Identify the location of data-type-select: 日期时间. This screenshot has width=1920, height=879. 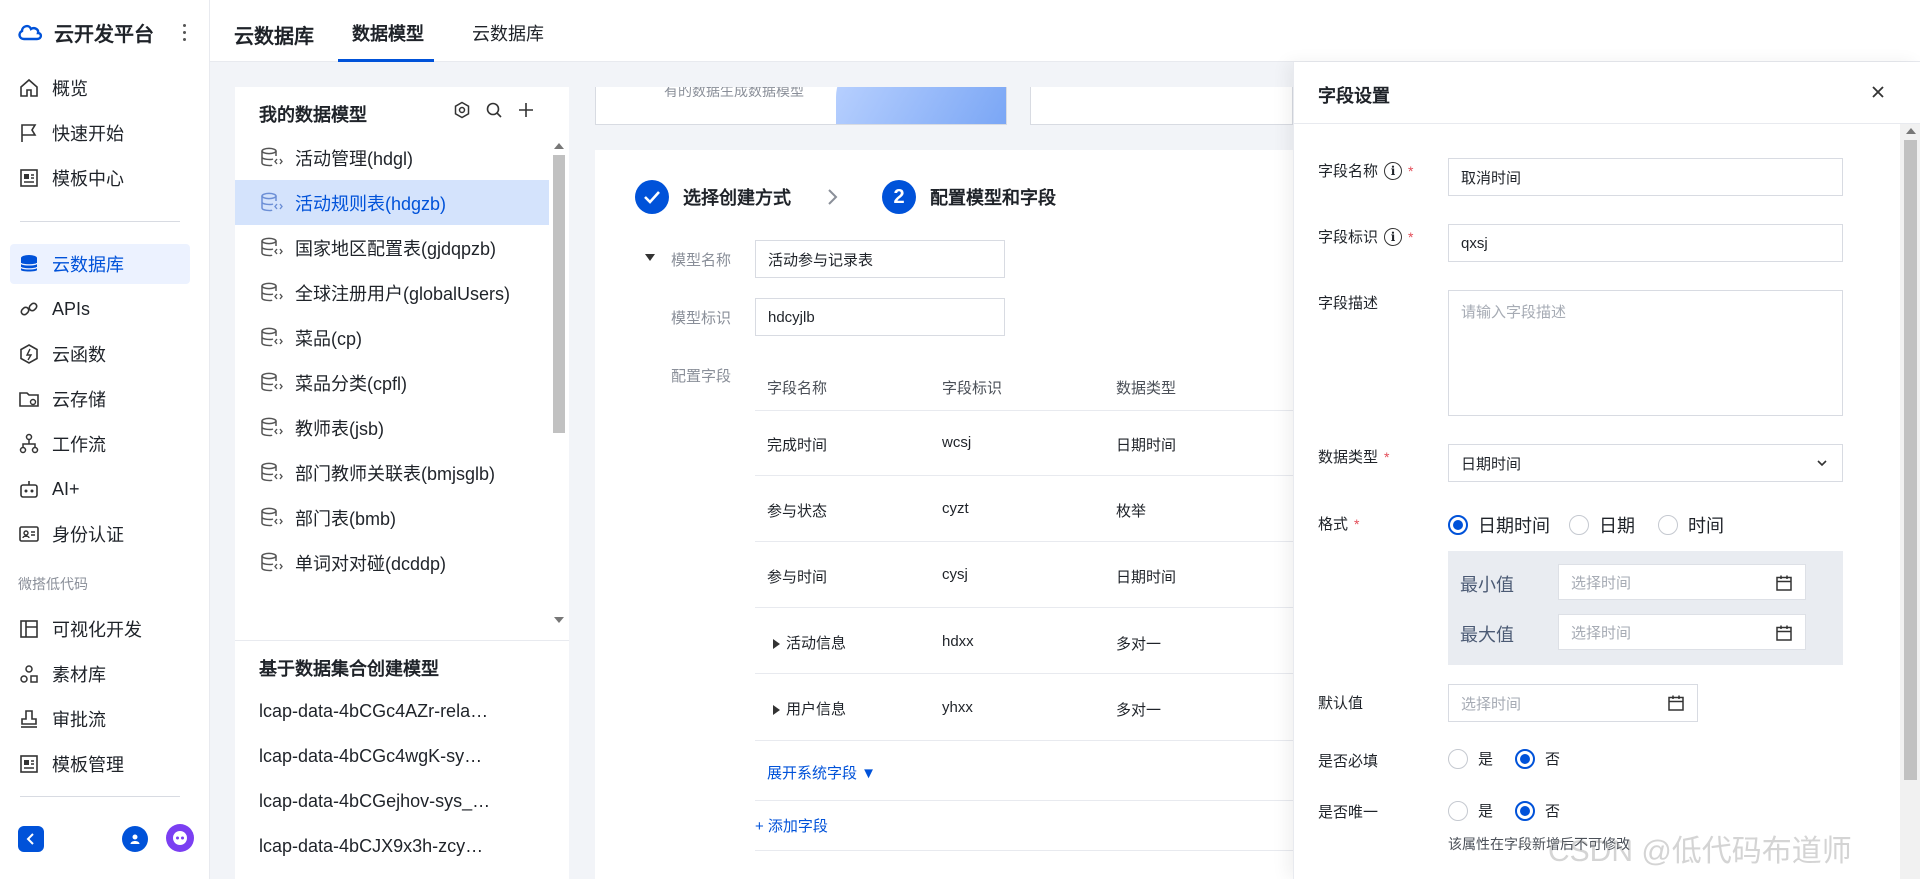
(1645, 463).